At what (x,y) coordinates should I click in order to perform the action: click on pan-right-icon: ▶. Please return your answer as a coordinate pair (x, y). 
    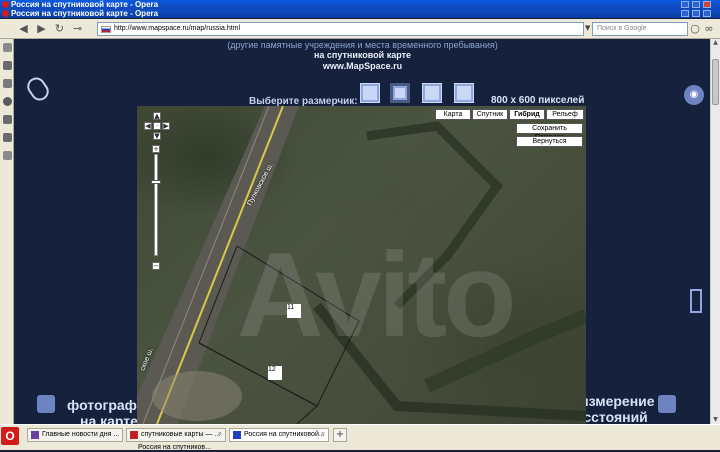
    Looking at the image, I should click on (166, 126).